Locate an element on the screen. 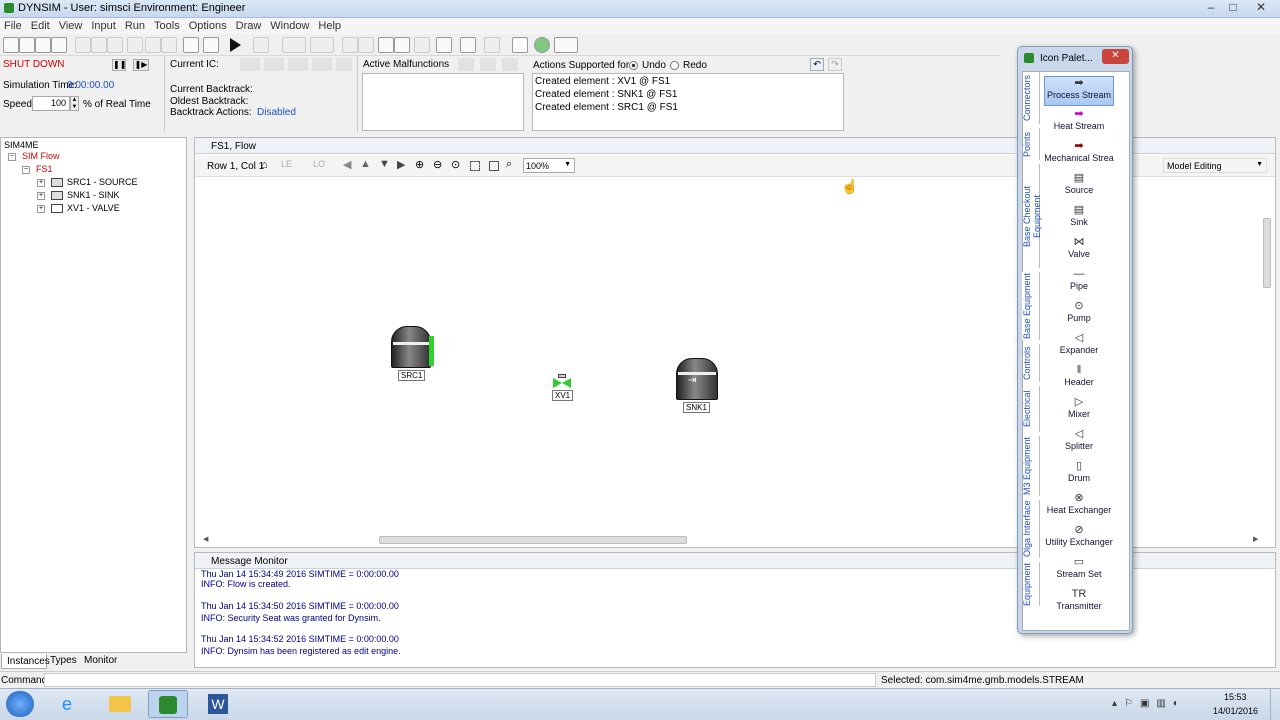 Image resolution: width=1280 pixels, height=720 pixels. cross-grid-icon is located at coordinates (468, 45).